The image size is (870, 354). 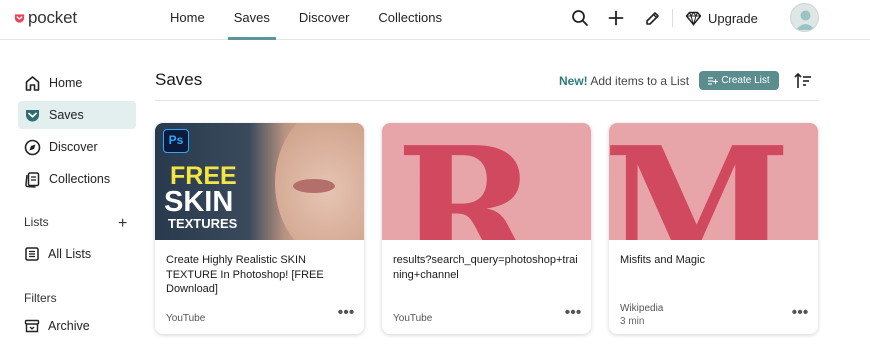 What do you see at coordinates (616, 18) in the screenshot?
I see `add-icon` at bounding box center [616, 18].